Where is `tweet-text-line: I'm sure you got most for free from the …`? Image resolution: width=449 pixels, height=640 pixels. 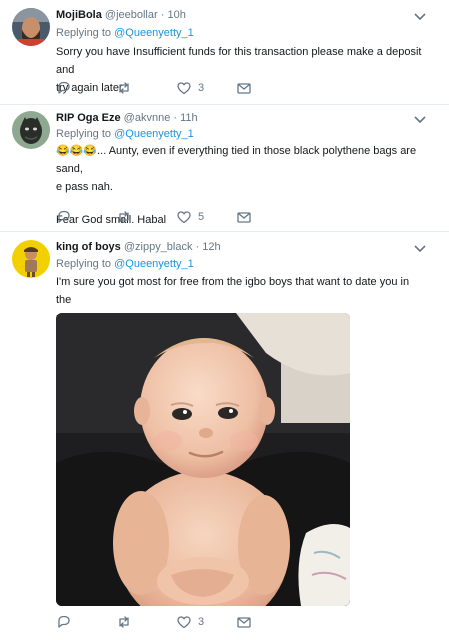 tweet-text-line: I'm sure you got most for free from the … is located at coordinates (233, 291).